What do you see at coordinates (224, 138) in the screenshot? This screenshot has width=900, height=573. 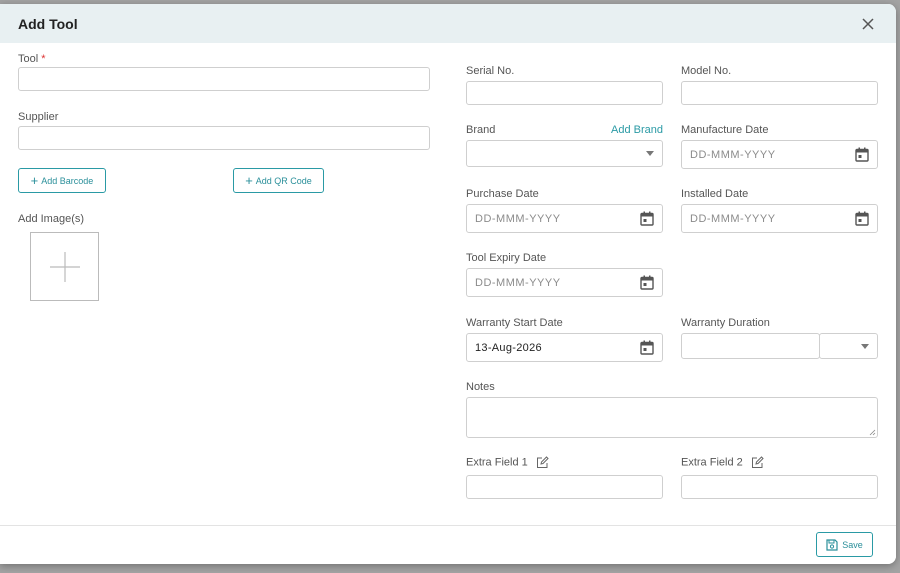 I see `supplier-input` at bounding box center [224, 138].